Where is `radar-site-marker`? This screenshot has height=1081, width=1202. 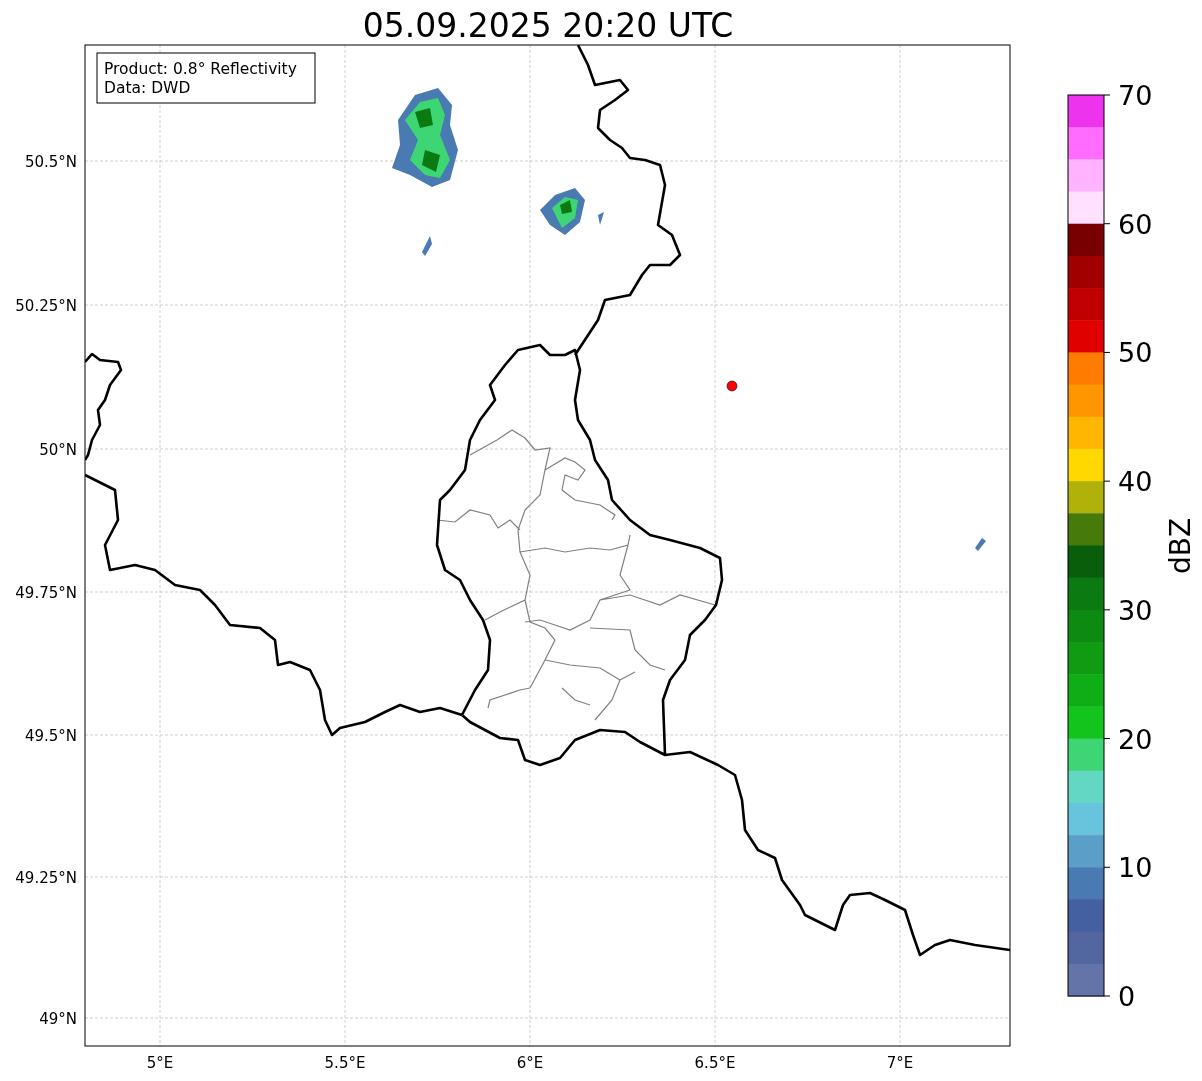
radar-site-marker is located at coordinates (732, 386).